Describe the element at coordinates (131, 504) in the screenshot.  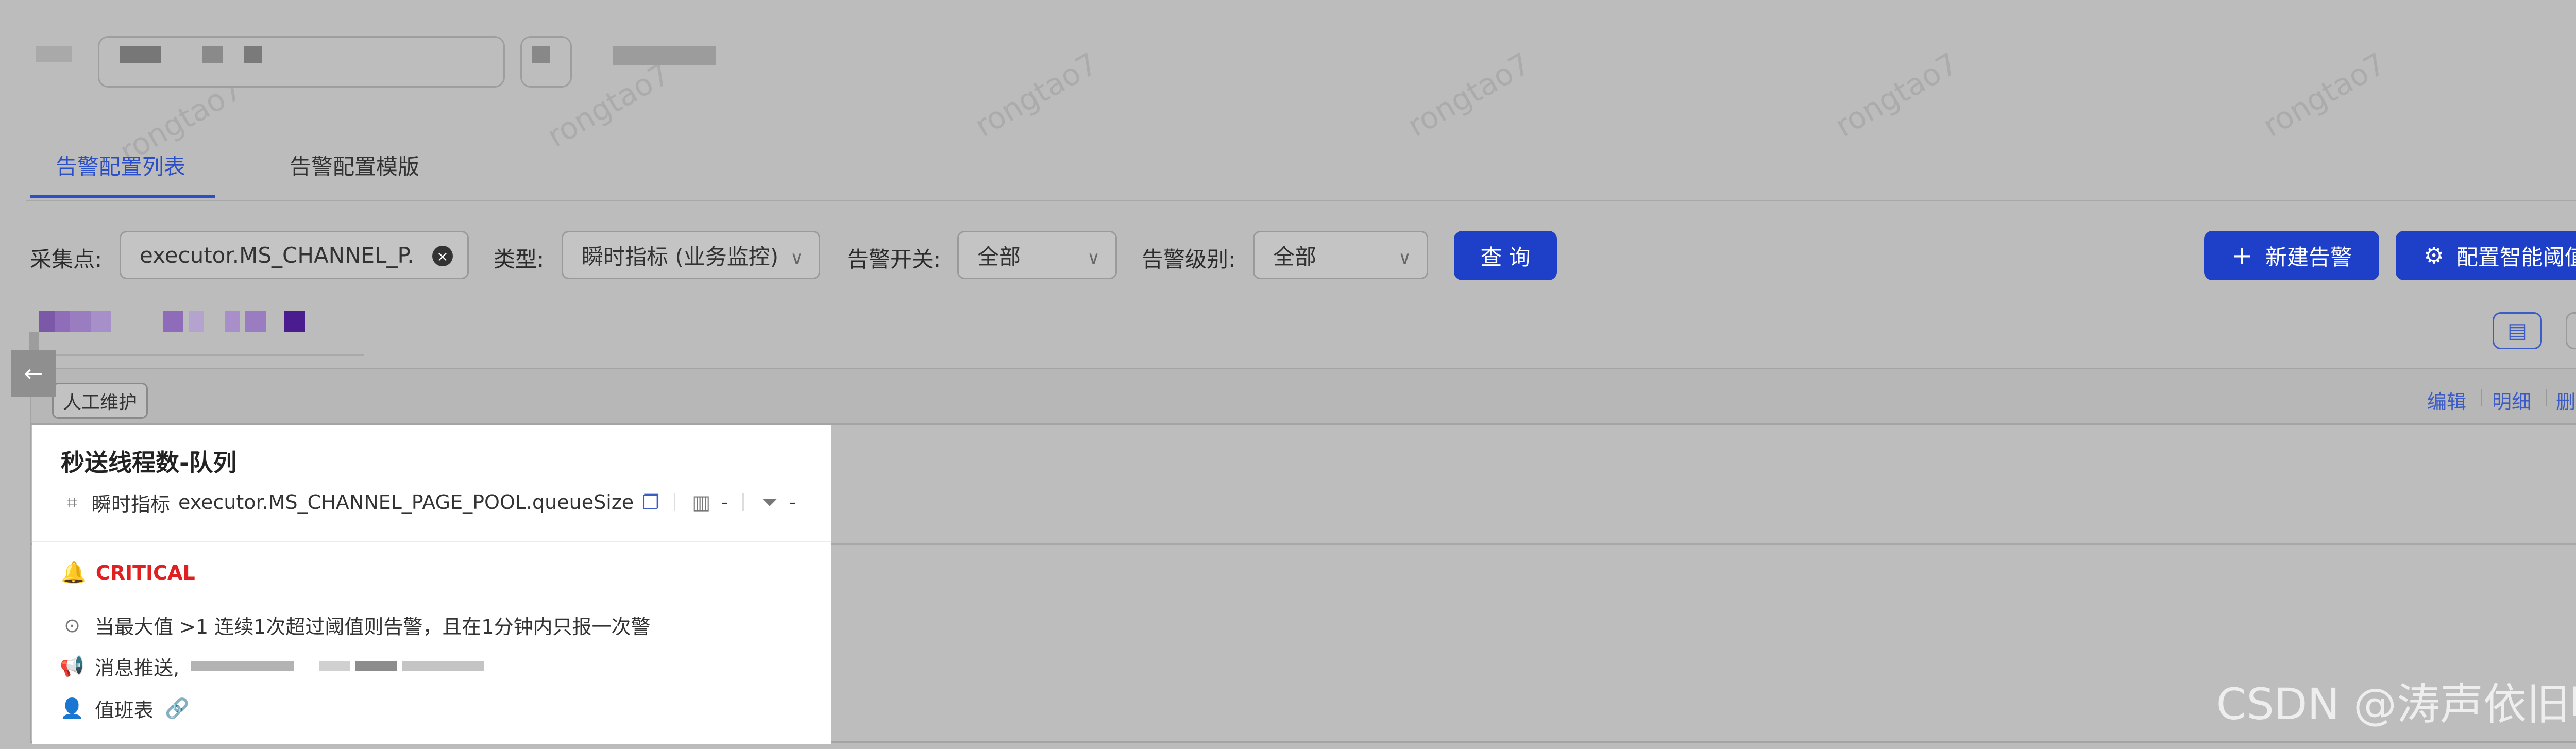
I see `metric-type: 瞬时指标` at that location.